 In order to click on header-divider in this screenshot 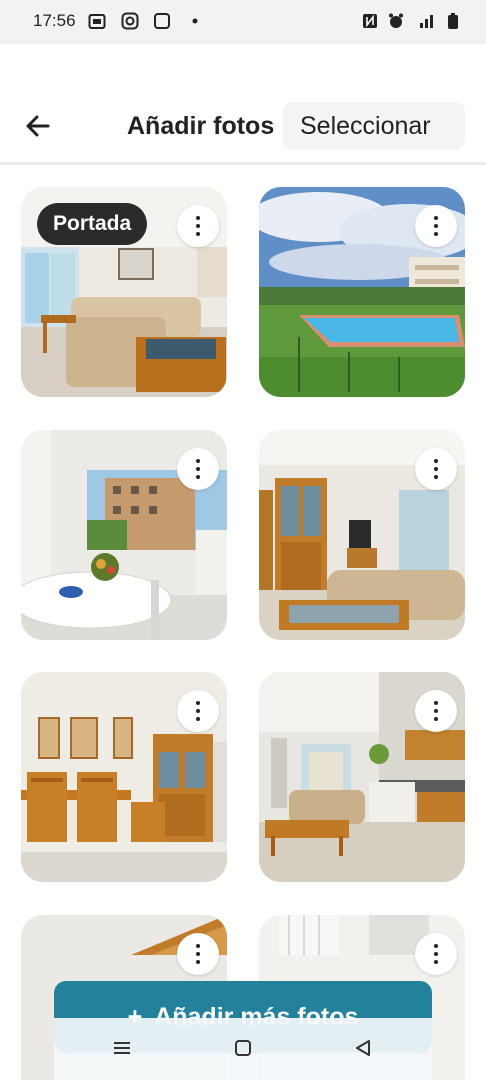, I will do `click(243, 163)`.